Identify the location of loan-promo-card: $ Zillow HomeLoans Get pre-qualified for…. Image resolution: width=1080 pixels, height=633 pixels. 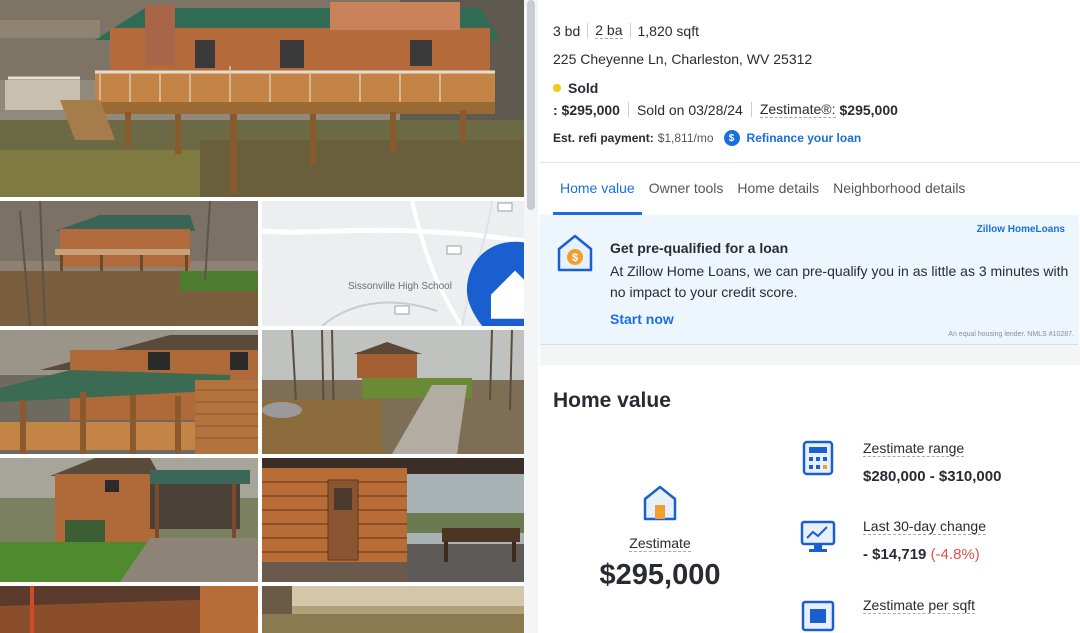
(809, 280).